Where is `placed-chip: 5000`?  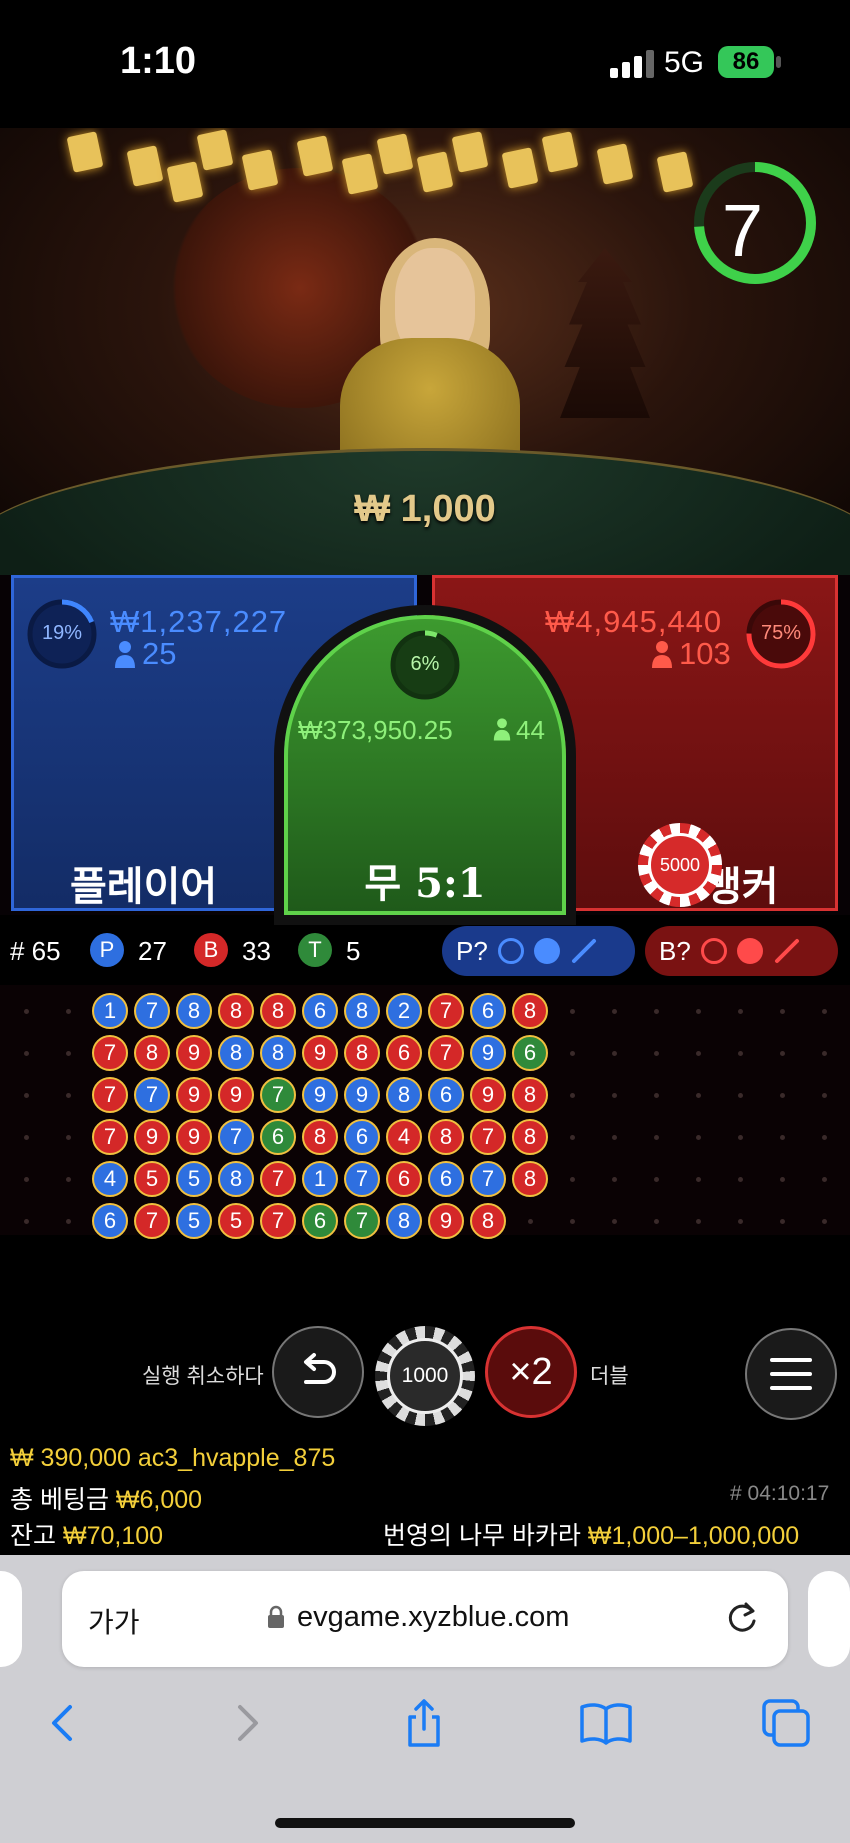 placed-chip: 5000 is located at coordinates (680, 865).